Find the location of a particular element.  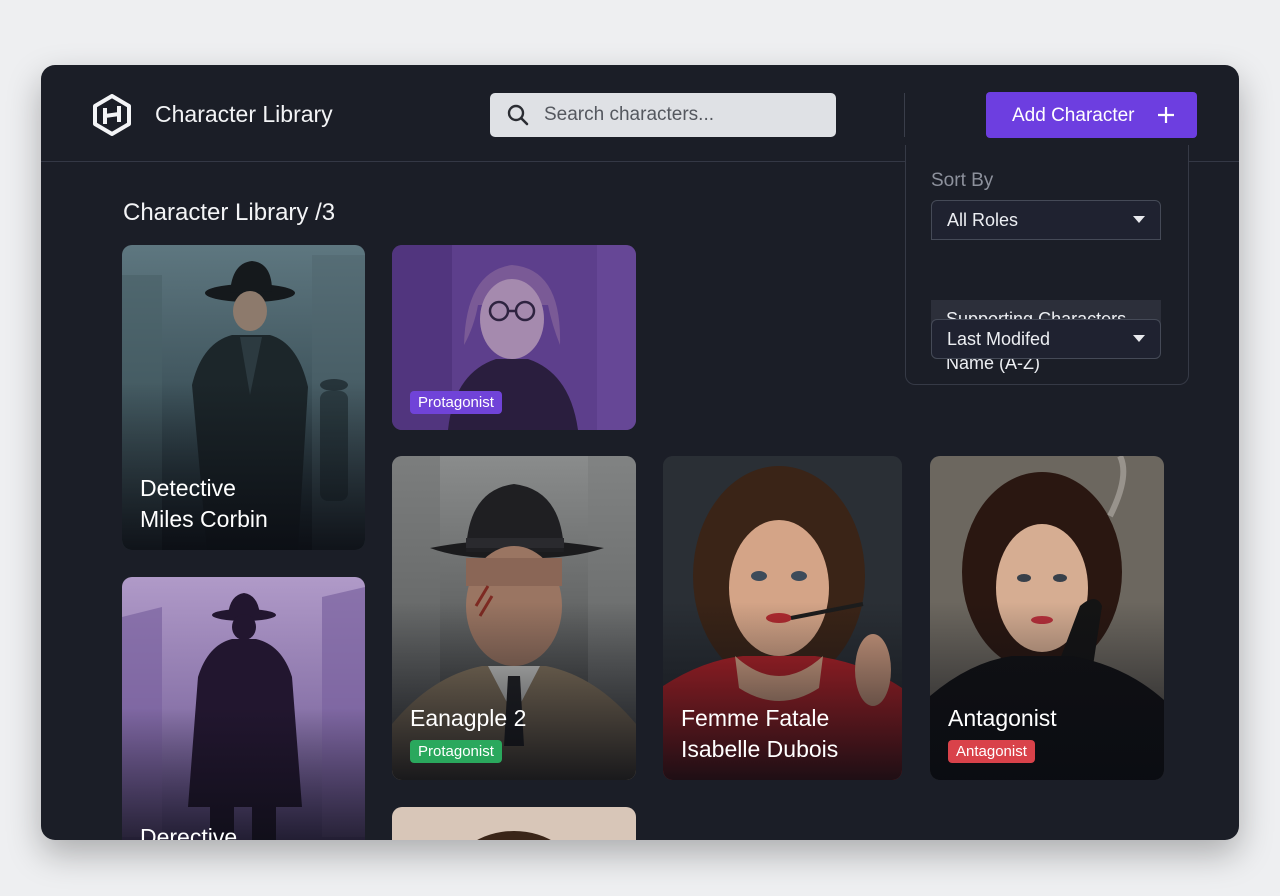

character-card-partial is located at coordinates (514, 823).